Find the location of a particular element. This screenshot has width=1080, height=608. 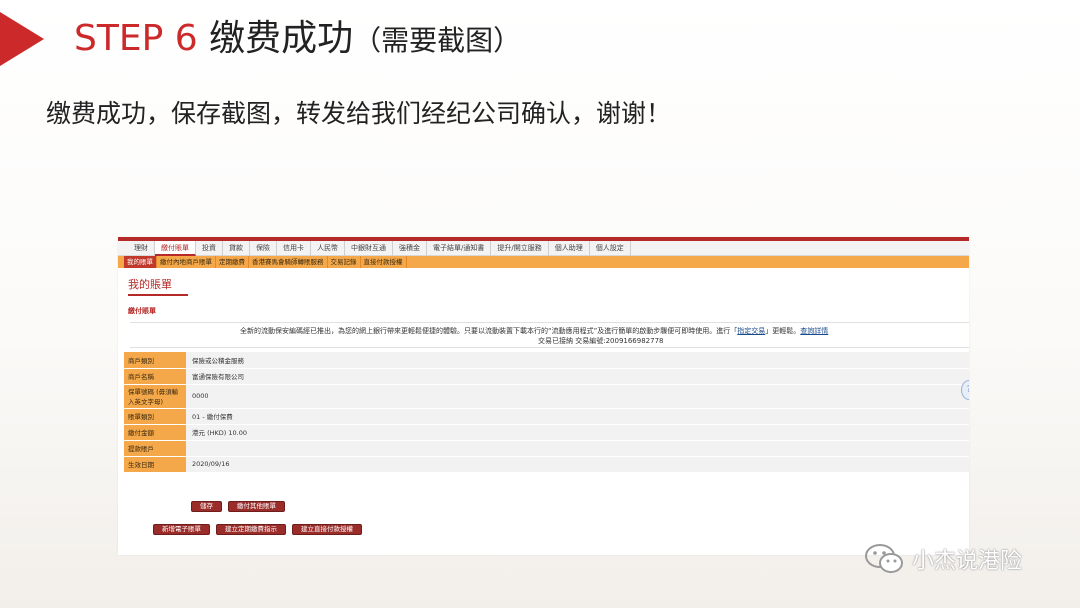

transaction-accepted-text: 交易已接納 交易編號:2009166982778 is located at coordinates (601, 341).